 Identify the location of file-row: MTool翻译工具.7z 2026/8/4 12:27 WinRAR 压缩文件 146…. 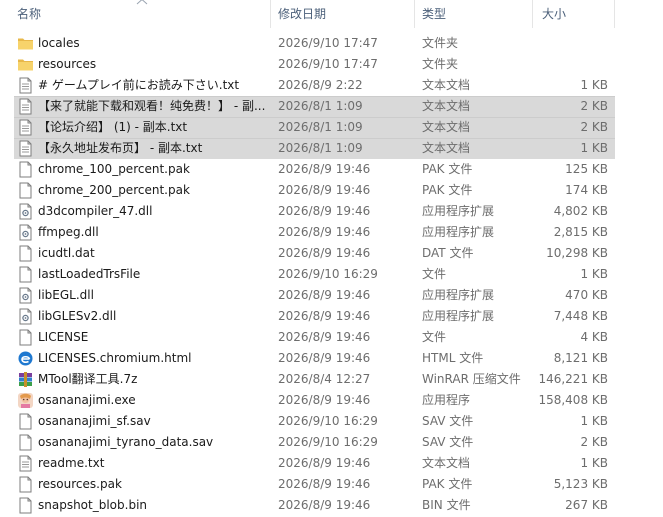
(331, 379).